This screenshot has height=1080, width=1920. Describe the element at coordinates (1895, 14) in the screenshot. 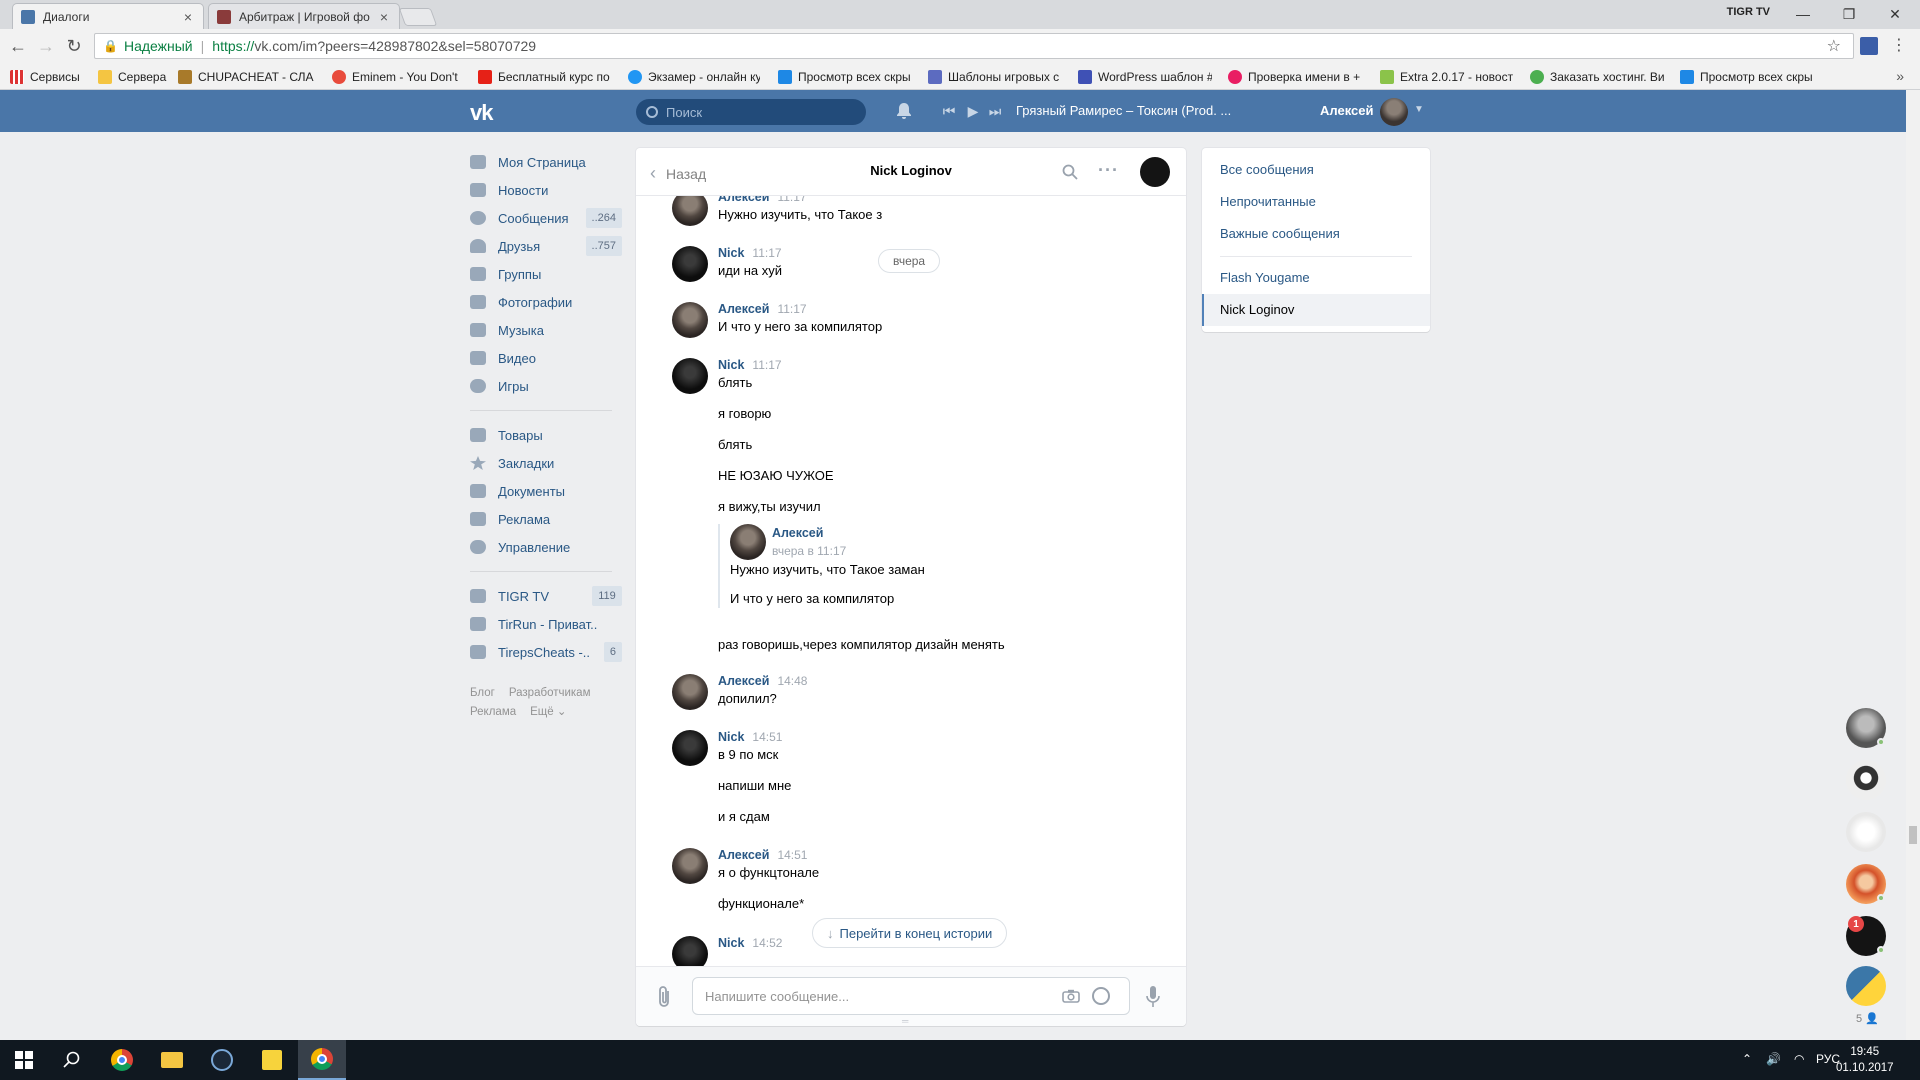

I see `close-window-button: ✕` at that location.